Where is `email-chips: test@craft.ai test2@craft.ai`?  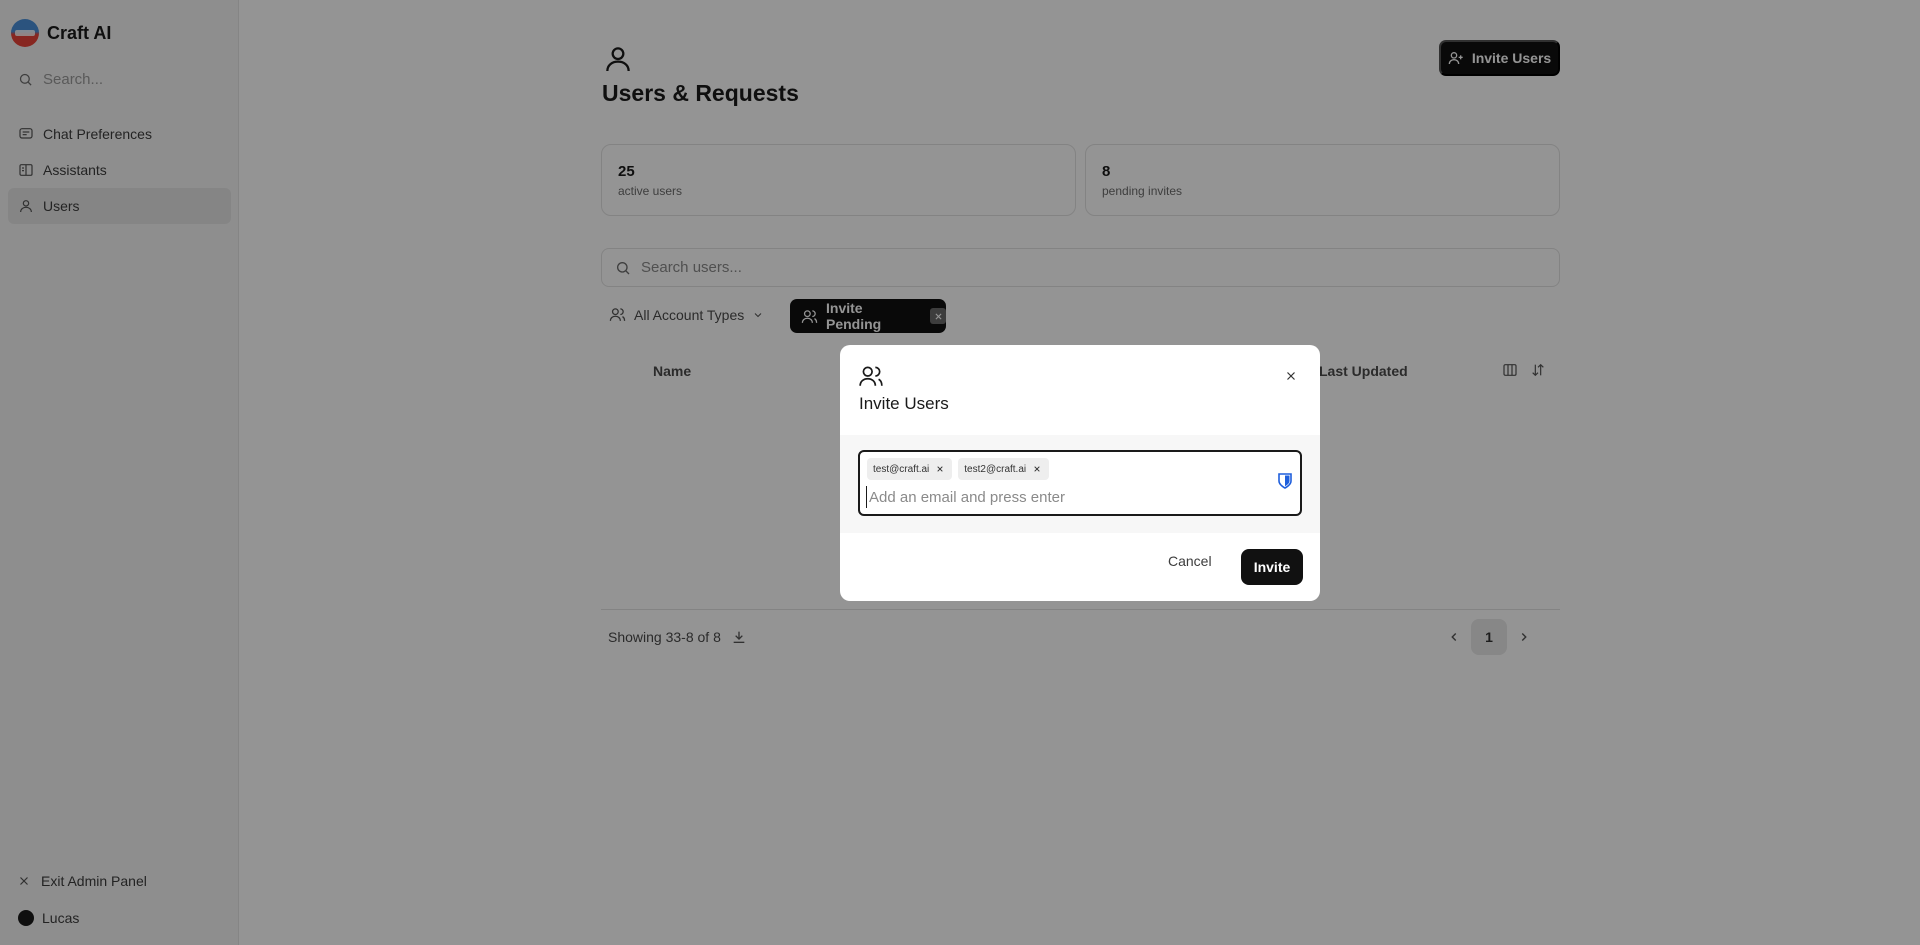 email-chips: test@craft.ai test2@craft.ai is located at coordinates (958, 469).